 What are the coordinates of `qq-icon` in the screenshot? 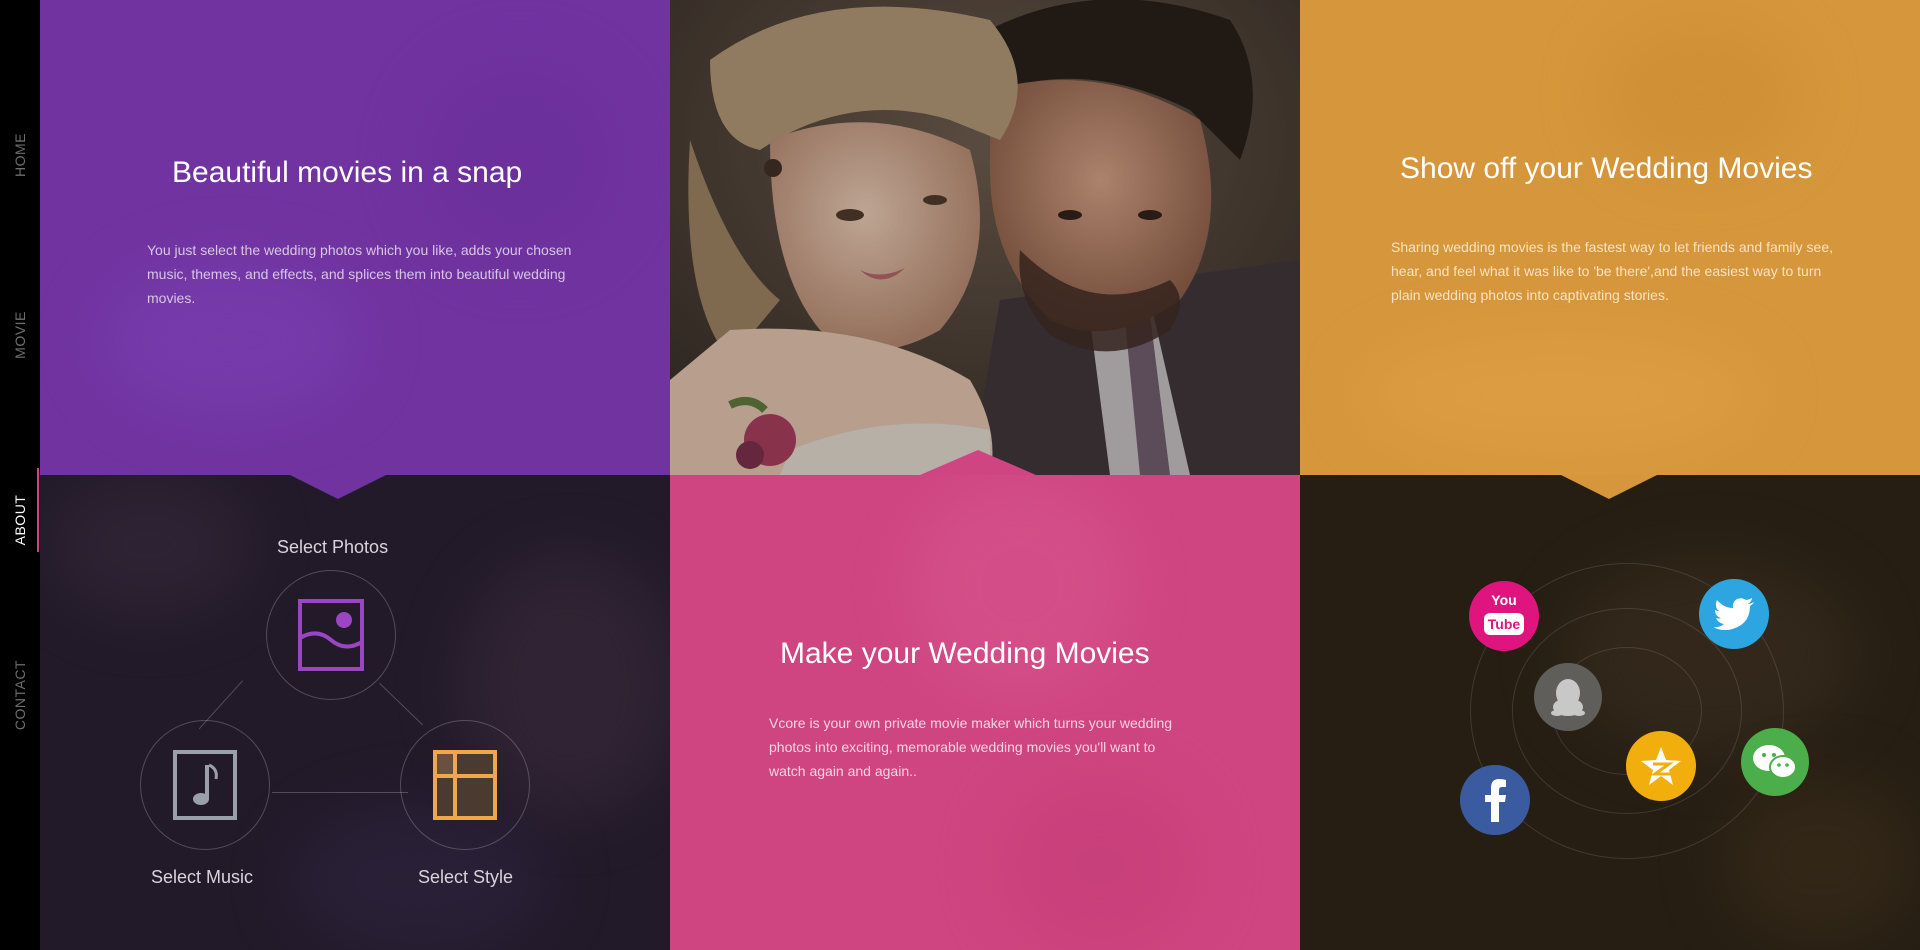 It's located at (1568, 697).